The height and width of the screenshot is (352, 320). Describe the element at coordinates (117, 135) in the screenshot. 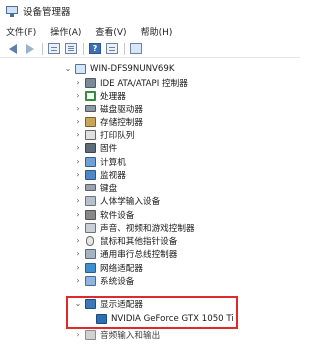

I see `tree-item-label: 打印队列` at that location.